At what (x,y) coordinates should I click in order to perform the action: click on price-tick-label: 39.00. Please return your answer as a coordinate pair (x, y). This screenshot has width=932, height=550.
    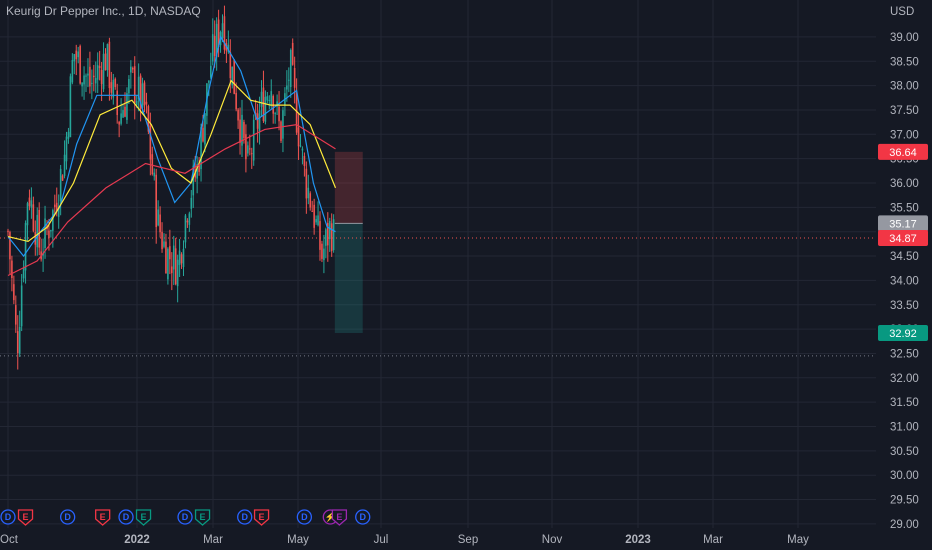
    Looking at the image, I should click on (904, 38).